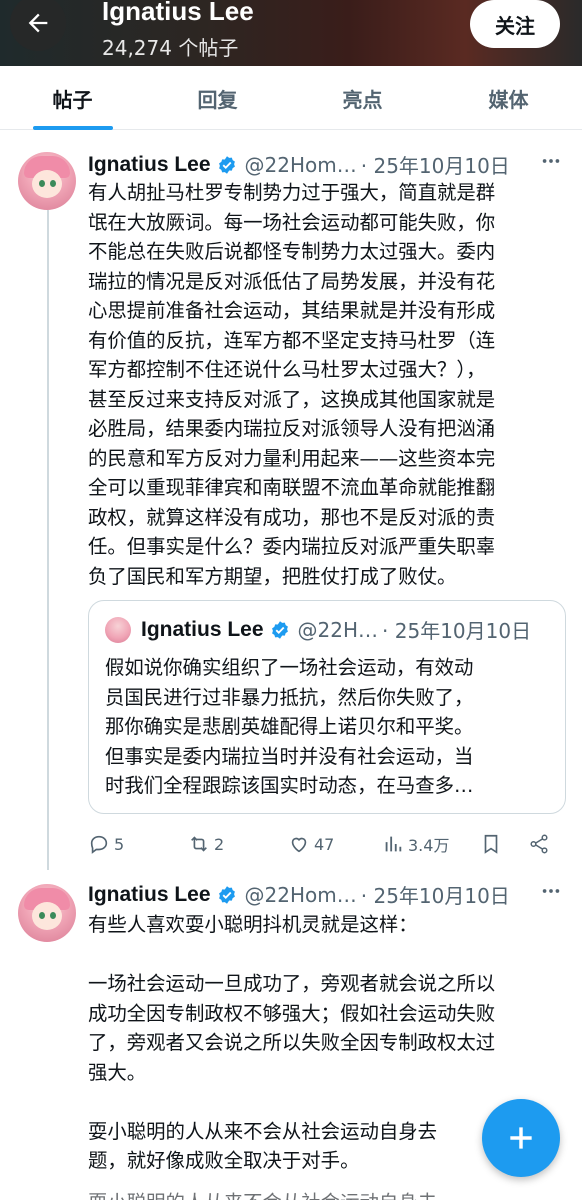 Image resolution: width=582 pixels, height=1200 pixels. What do you see at coordinates (362, 98) in the screenshot?
I see `tab-highlights: 亮点` at bounding box center [362, 98].